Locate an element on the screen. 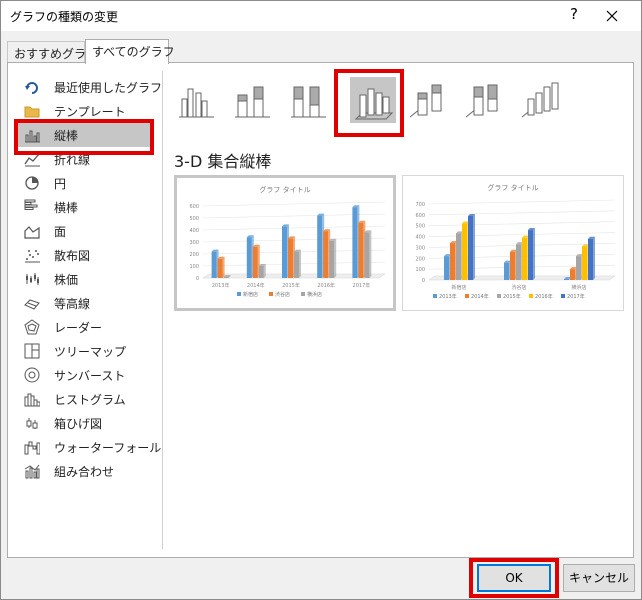 This screenshot has height=600, width=642. legend-label: 新宿店 is located at coordinates (250, 294).